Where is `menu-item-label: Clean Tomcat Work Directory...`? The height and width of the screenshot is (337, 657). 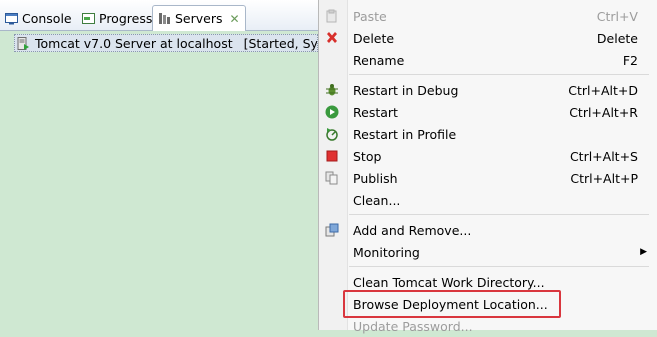 menu-item-label: Clean Tomcat Work Directory... is located at coordinates (449, 282).